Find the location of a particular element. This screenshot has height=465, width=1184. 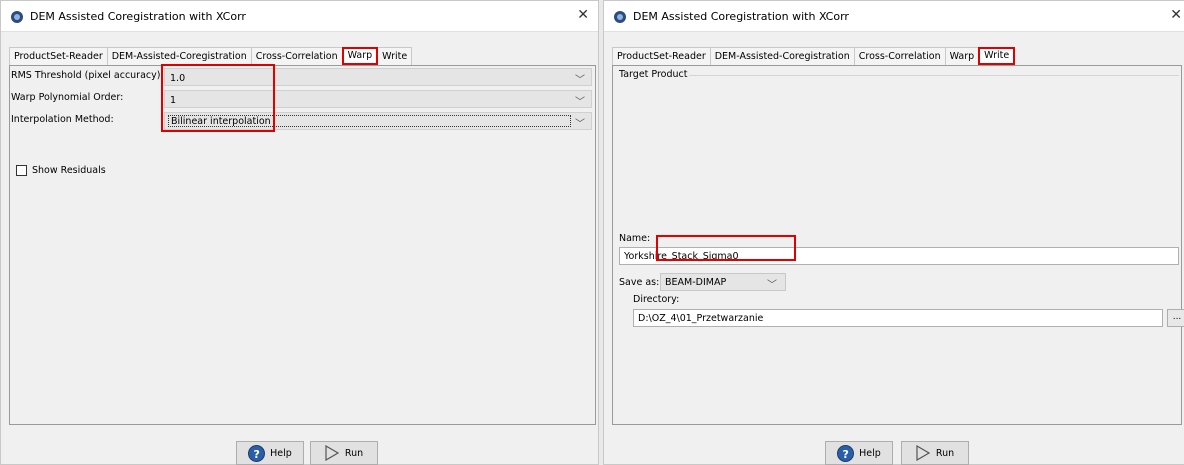

name-label: Name: is located at coordinates (635, 238).